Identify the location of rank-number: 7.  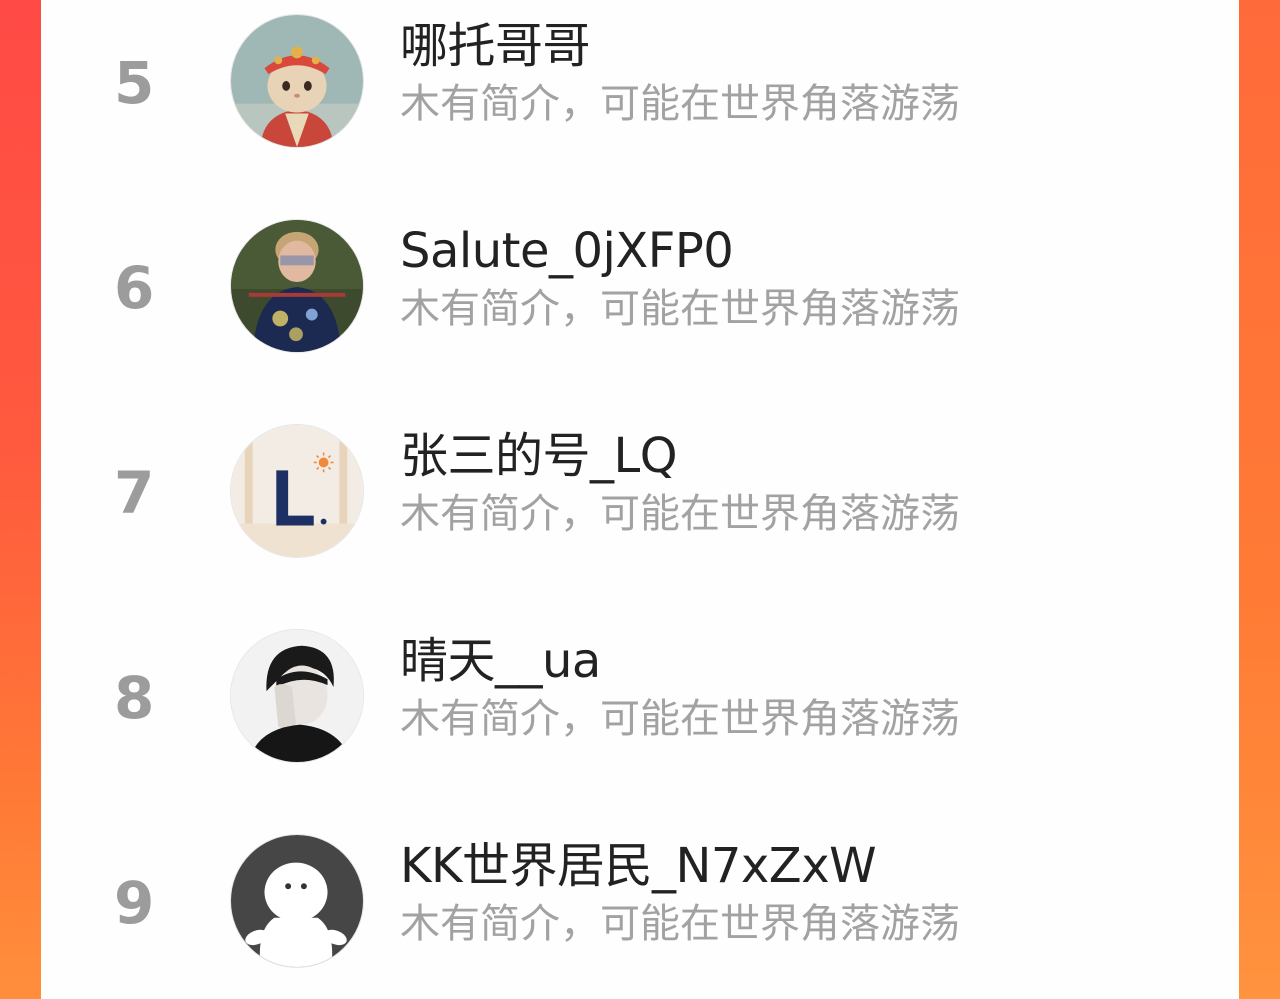
(134, 493).